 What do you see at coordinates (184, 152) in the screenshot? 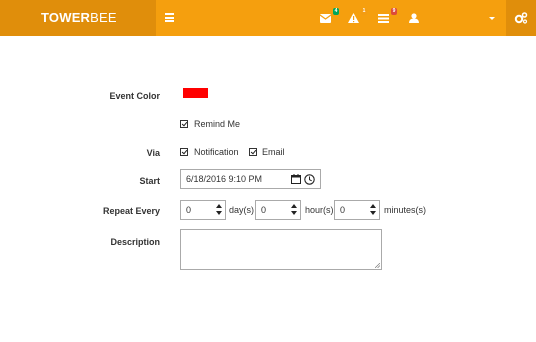
I see `via-notification-checkbox` at bounding box center [184, 152].